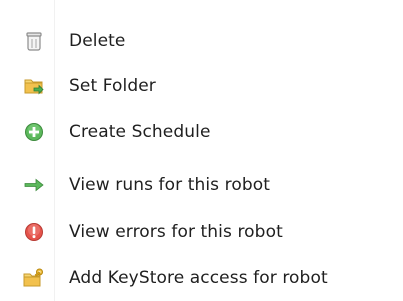 The height and width of the screenshot is (301, 403). Describe the element at coordinates (140, 132) in the screenshot. I see `menu-item-label: Create Schedule` at that location.